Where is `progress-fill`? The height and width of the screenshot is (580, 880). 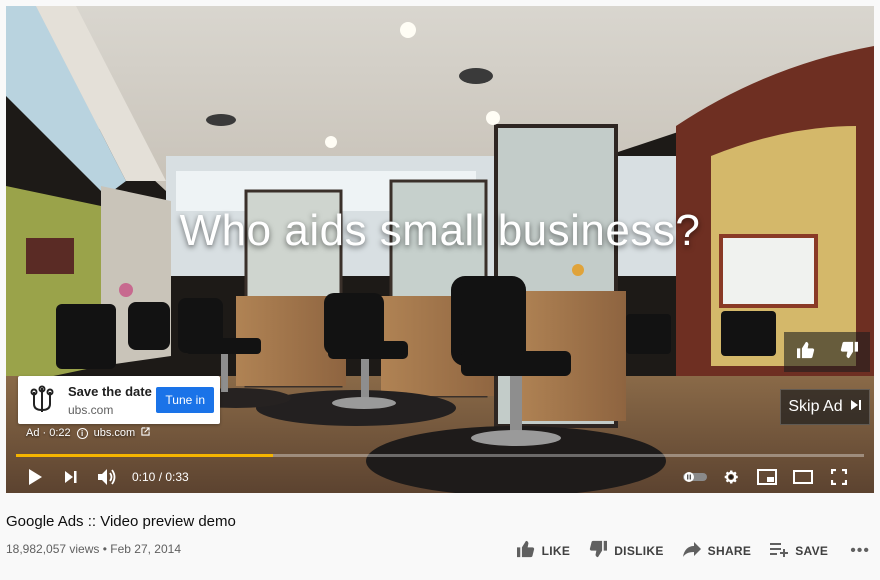
progress-fill is located at coordinates (144, 455).